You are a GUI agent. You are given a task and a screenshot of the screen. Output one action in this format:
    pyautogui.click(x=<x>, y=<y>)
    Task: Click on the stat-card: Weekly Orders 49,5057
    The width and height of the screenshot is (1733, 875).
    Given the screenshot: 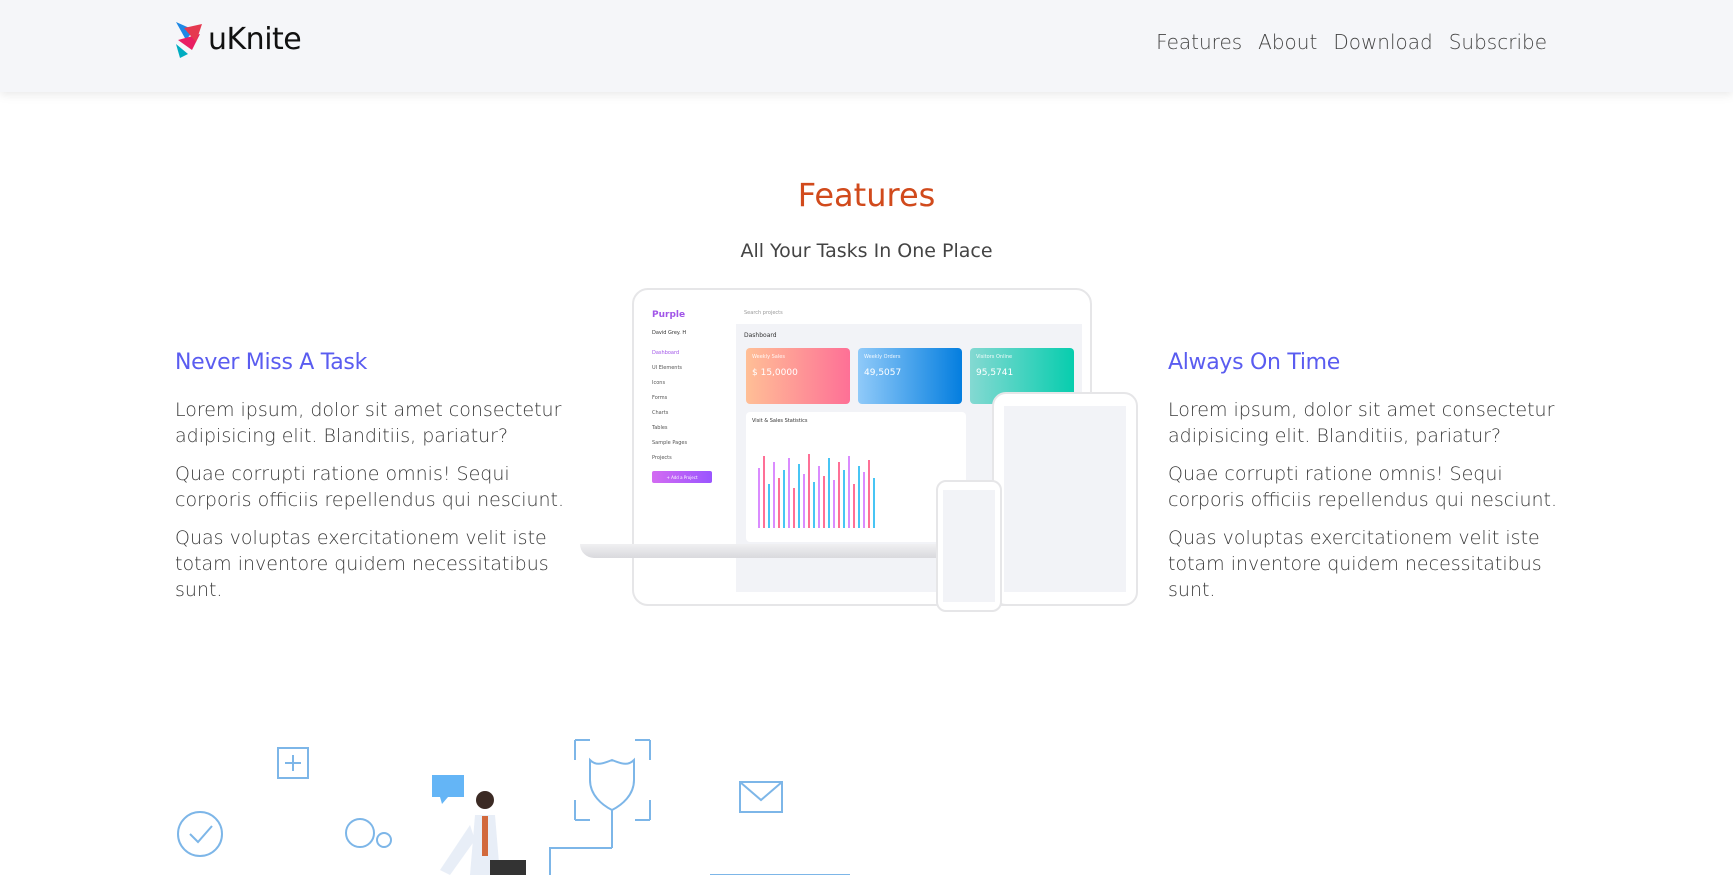 What is the action you would take?
    pyautogui.click(x=910, y=376)
    